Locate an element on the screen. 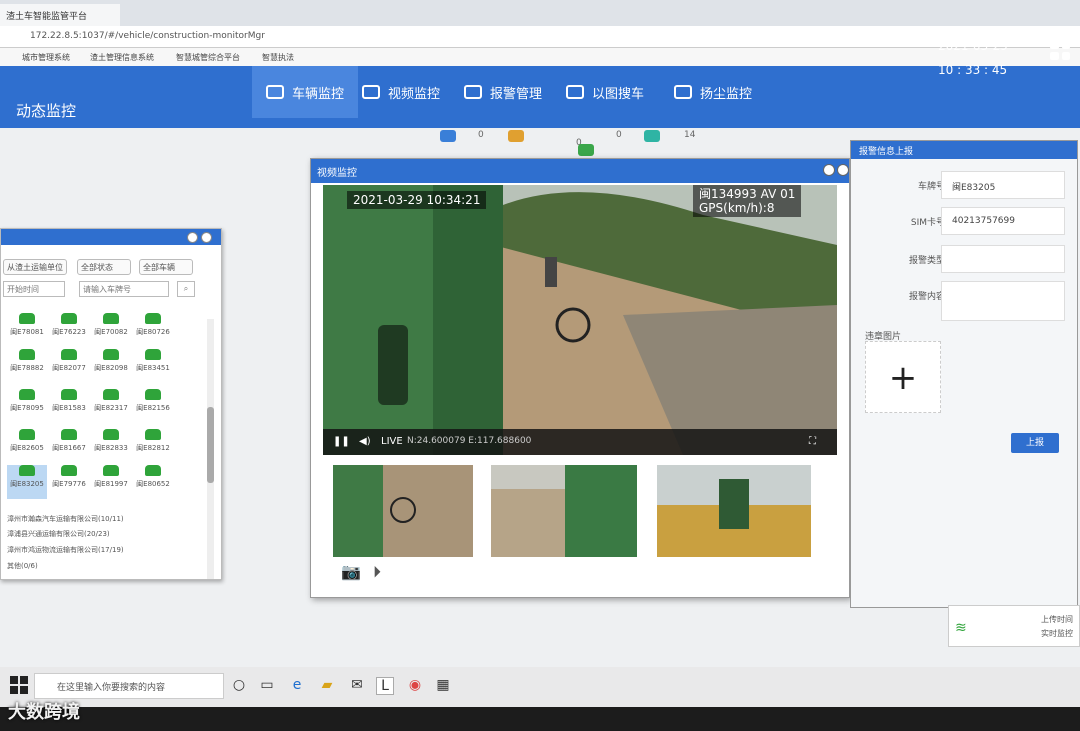 This screenshot has width=1080, height=731. live-label: LIVE is located at coordinates (392, 441).